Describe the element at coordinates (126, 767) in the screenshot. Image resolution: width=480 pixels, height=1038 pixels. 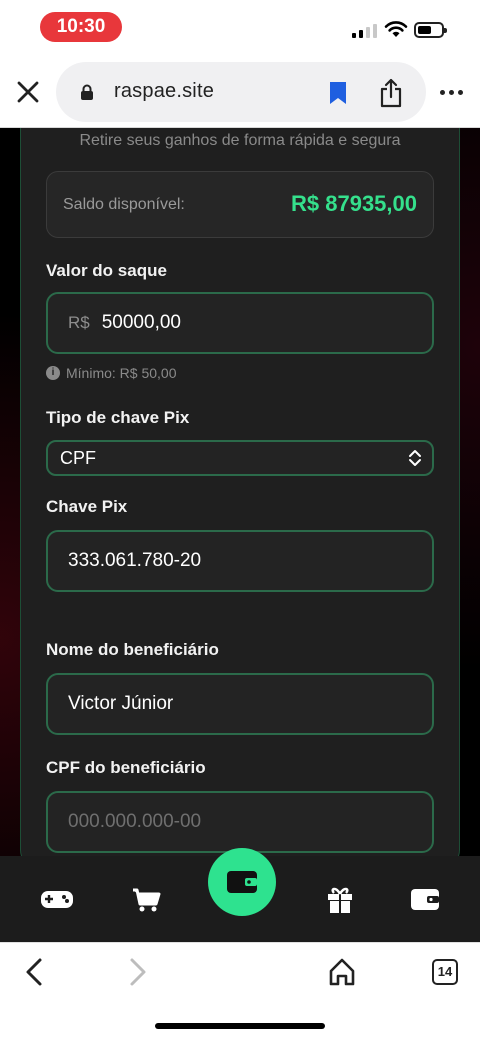
I see `beneficiary-cpf-label: CPF do beneficiário` at that location.